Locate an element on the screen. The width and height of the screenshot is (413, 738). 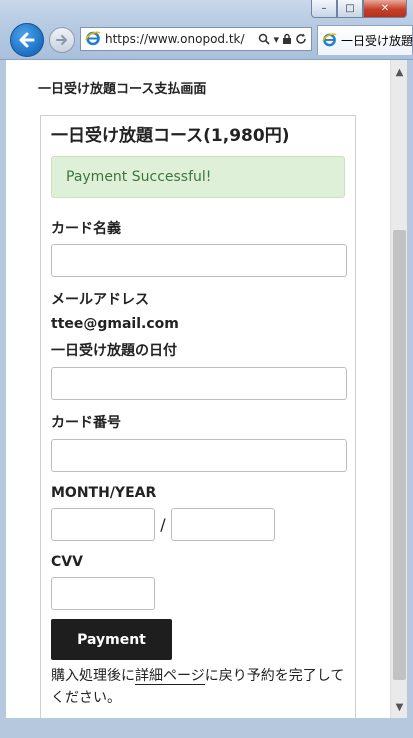
forward-button is located at coordinates (62, 40).